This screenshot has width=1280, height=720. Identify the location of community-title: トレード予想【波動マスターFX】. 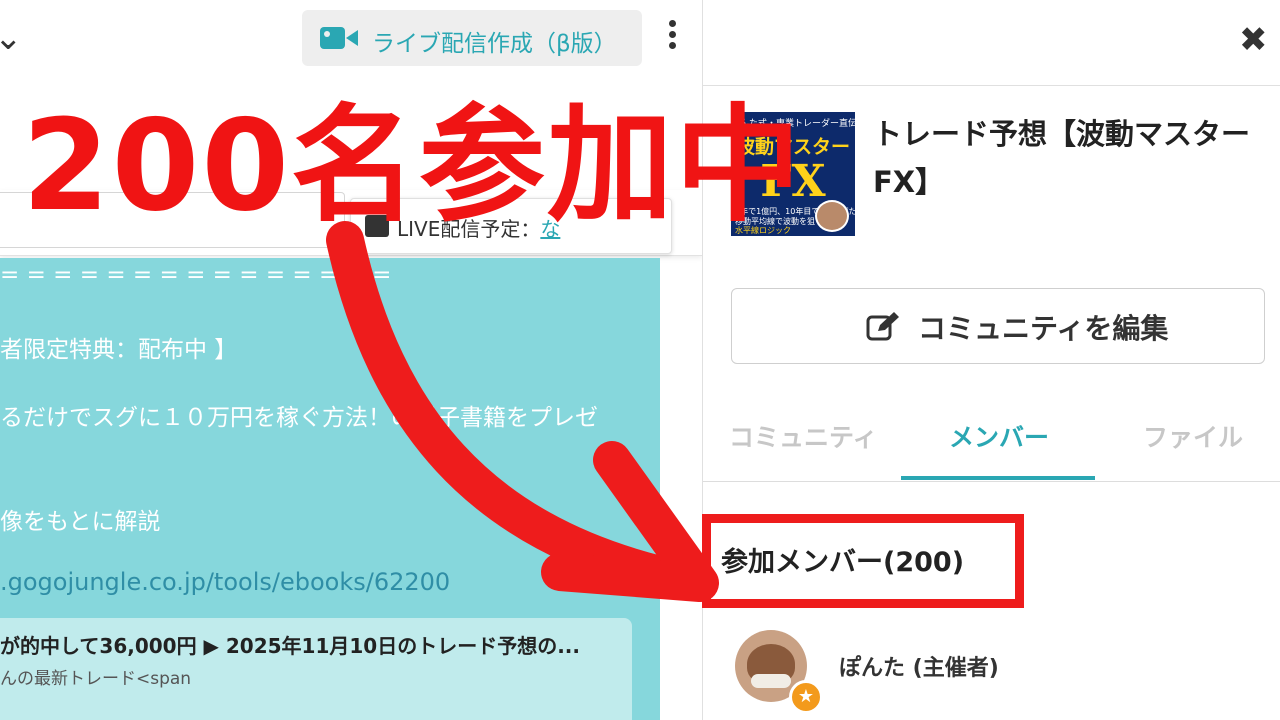
(1062, 158).